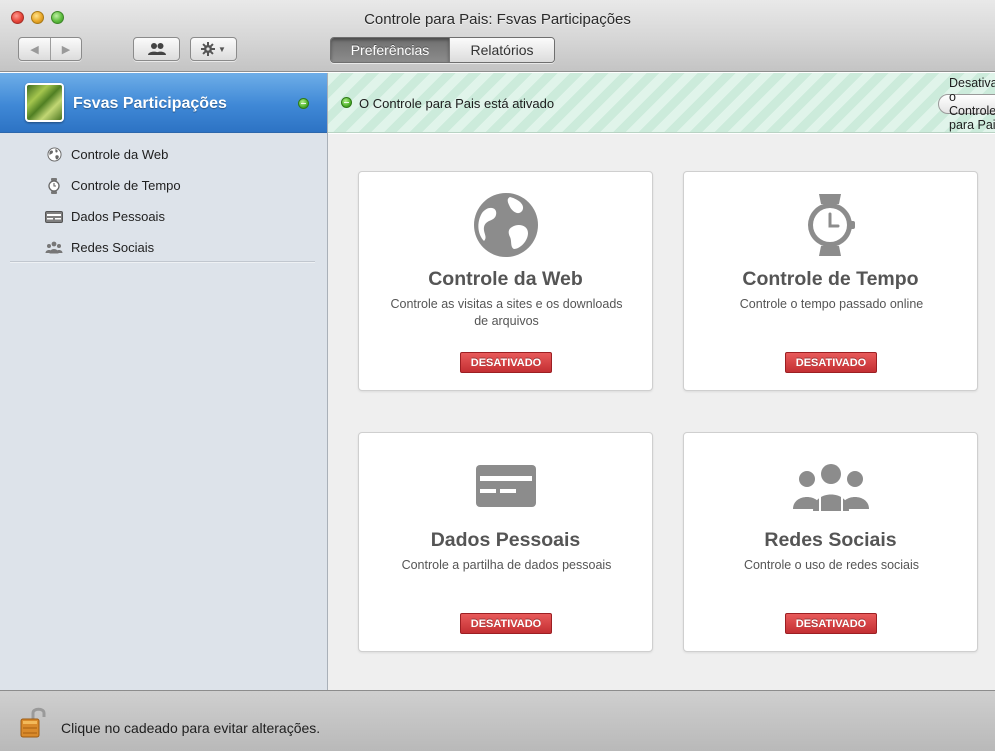  What do you see at coordinates (150, 103) in the screenshot?
I see `user-name: Fsvas Participações` at bounding box center [150, 103].